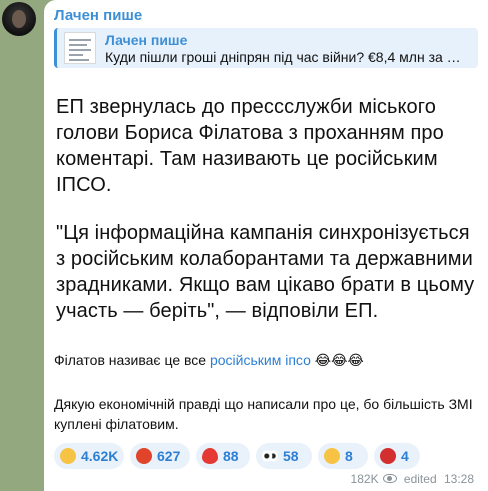  What do you see at coordinates (397, 456) in the screenshot?
I see `reaction-broken-heart: 4` at bounding box center [397, 456].